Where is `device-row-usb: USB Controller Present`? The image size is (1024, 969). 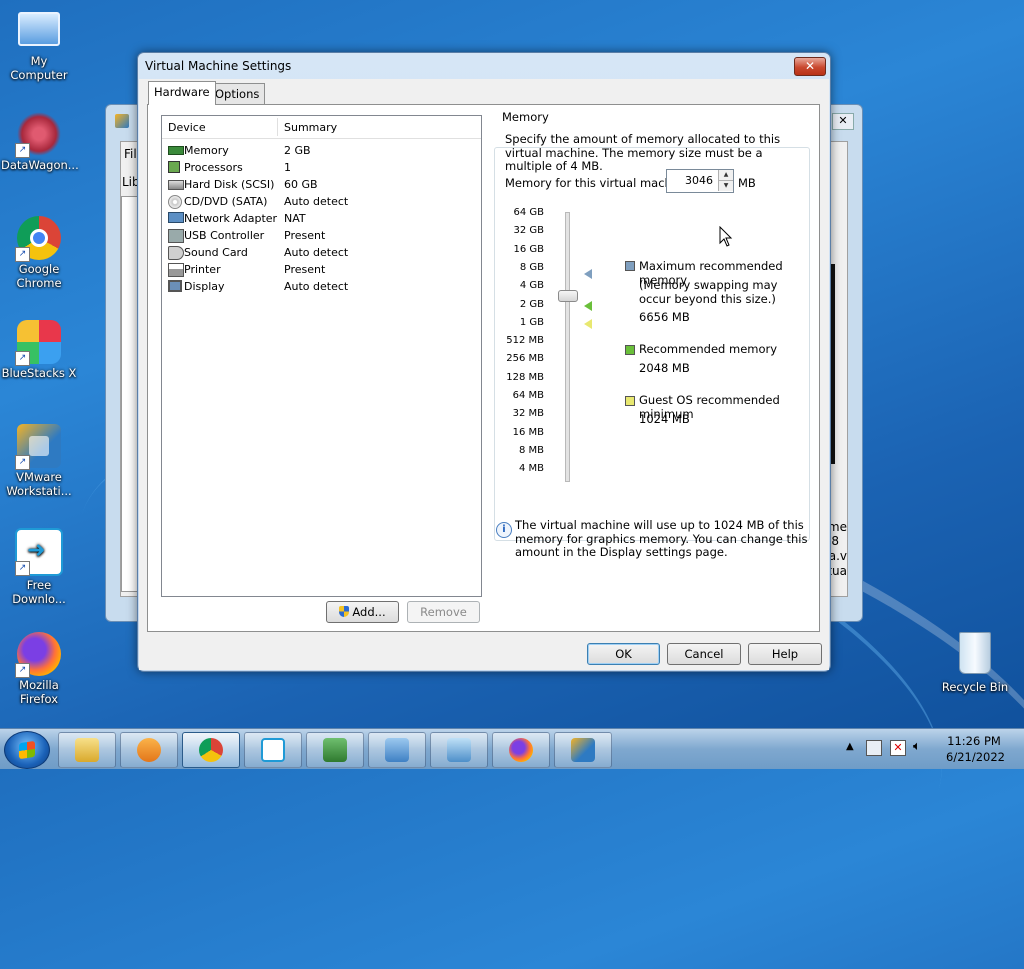
device-row-usb: USB Controller Present is located at coordinates (321, 235).